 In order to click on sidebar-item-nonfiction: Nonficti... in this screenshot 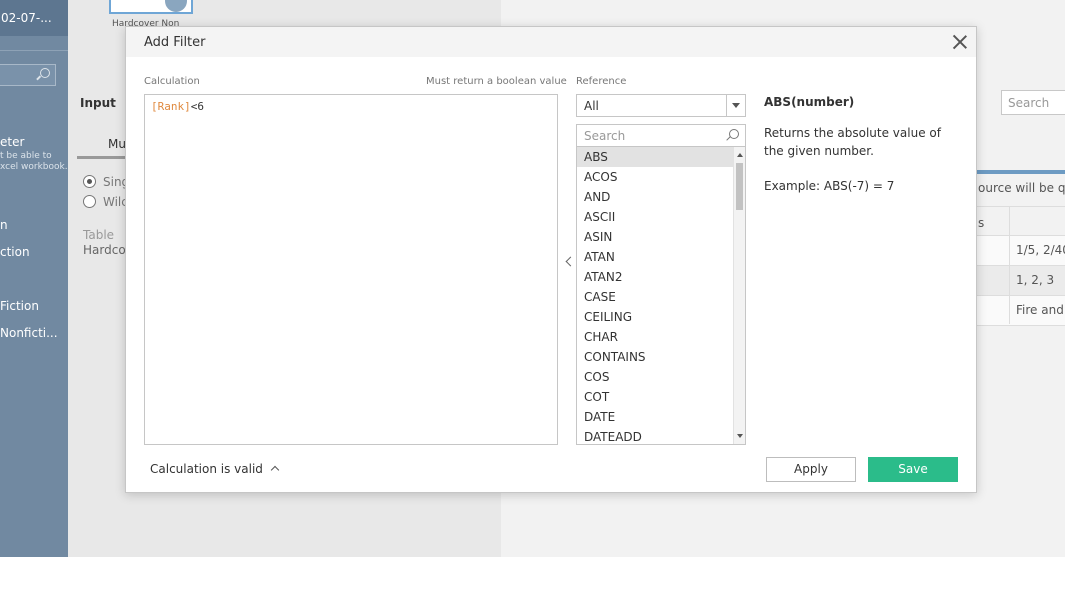, I will do `click(29, 333)`.